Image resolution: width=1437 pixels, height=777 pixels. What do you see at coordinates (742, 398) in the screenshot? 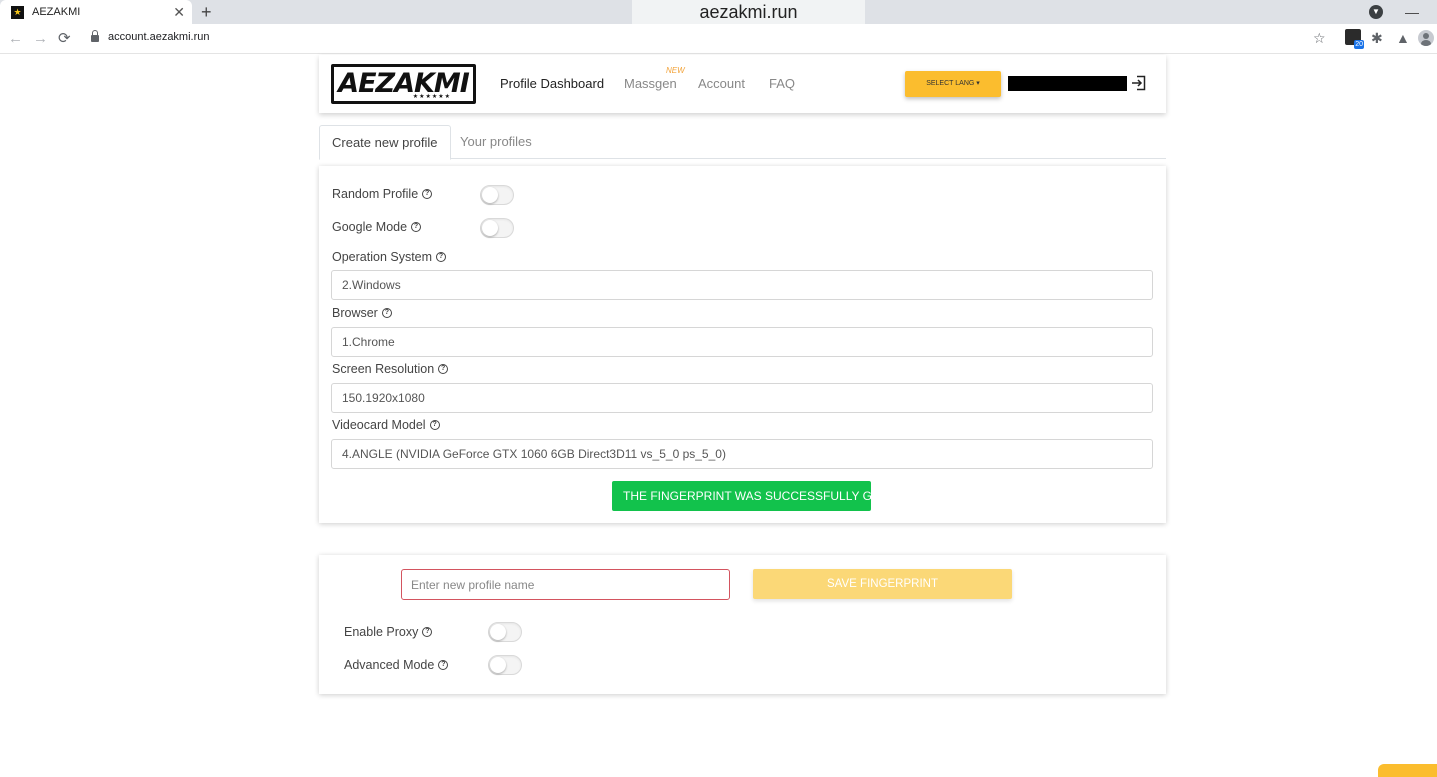
I see `screen-resolution-select: 150.1920x1080` at bounding box center [742, 398].